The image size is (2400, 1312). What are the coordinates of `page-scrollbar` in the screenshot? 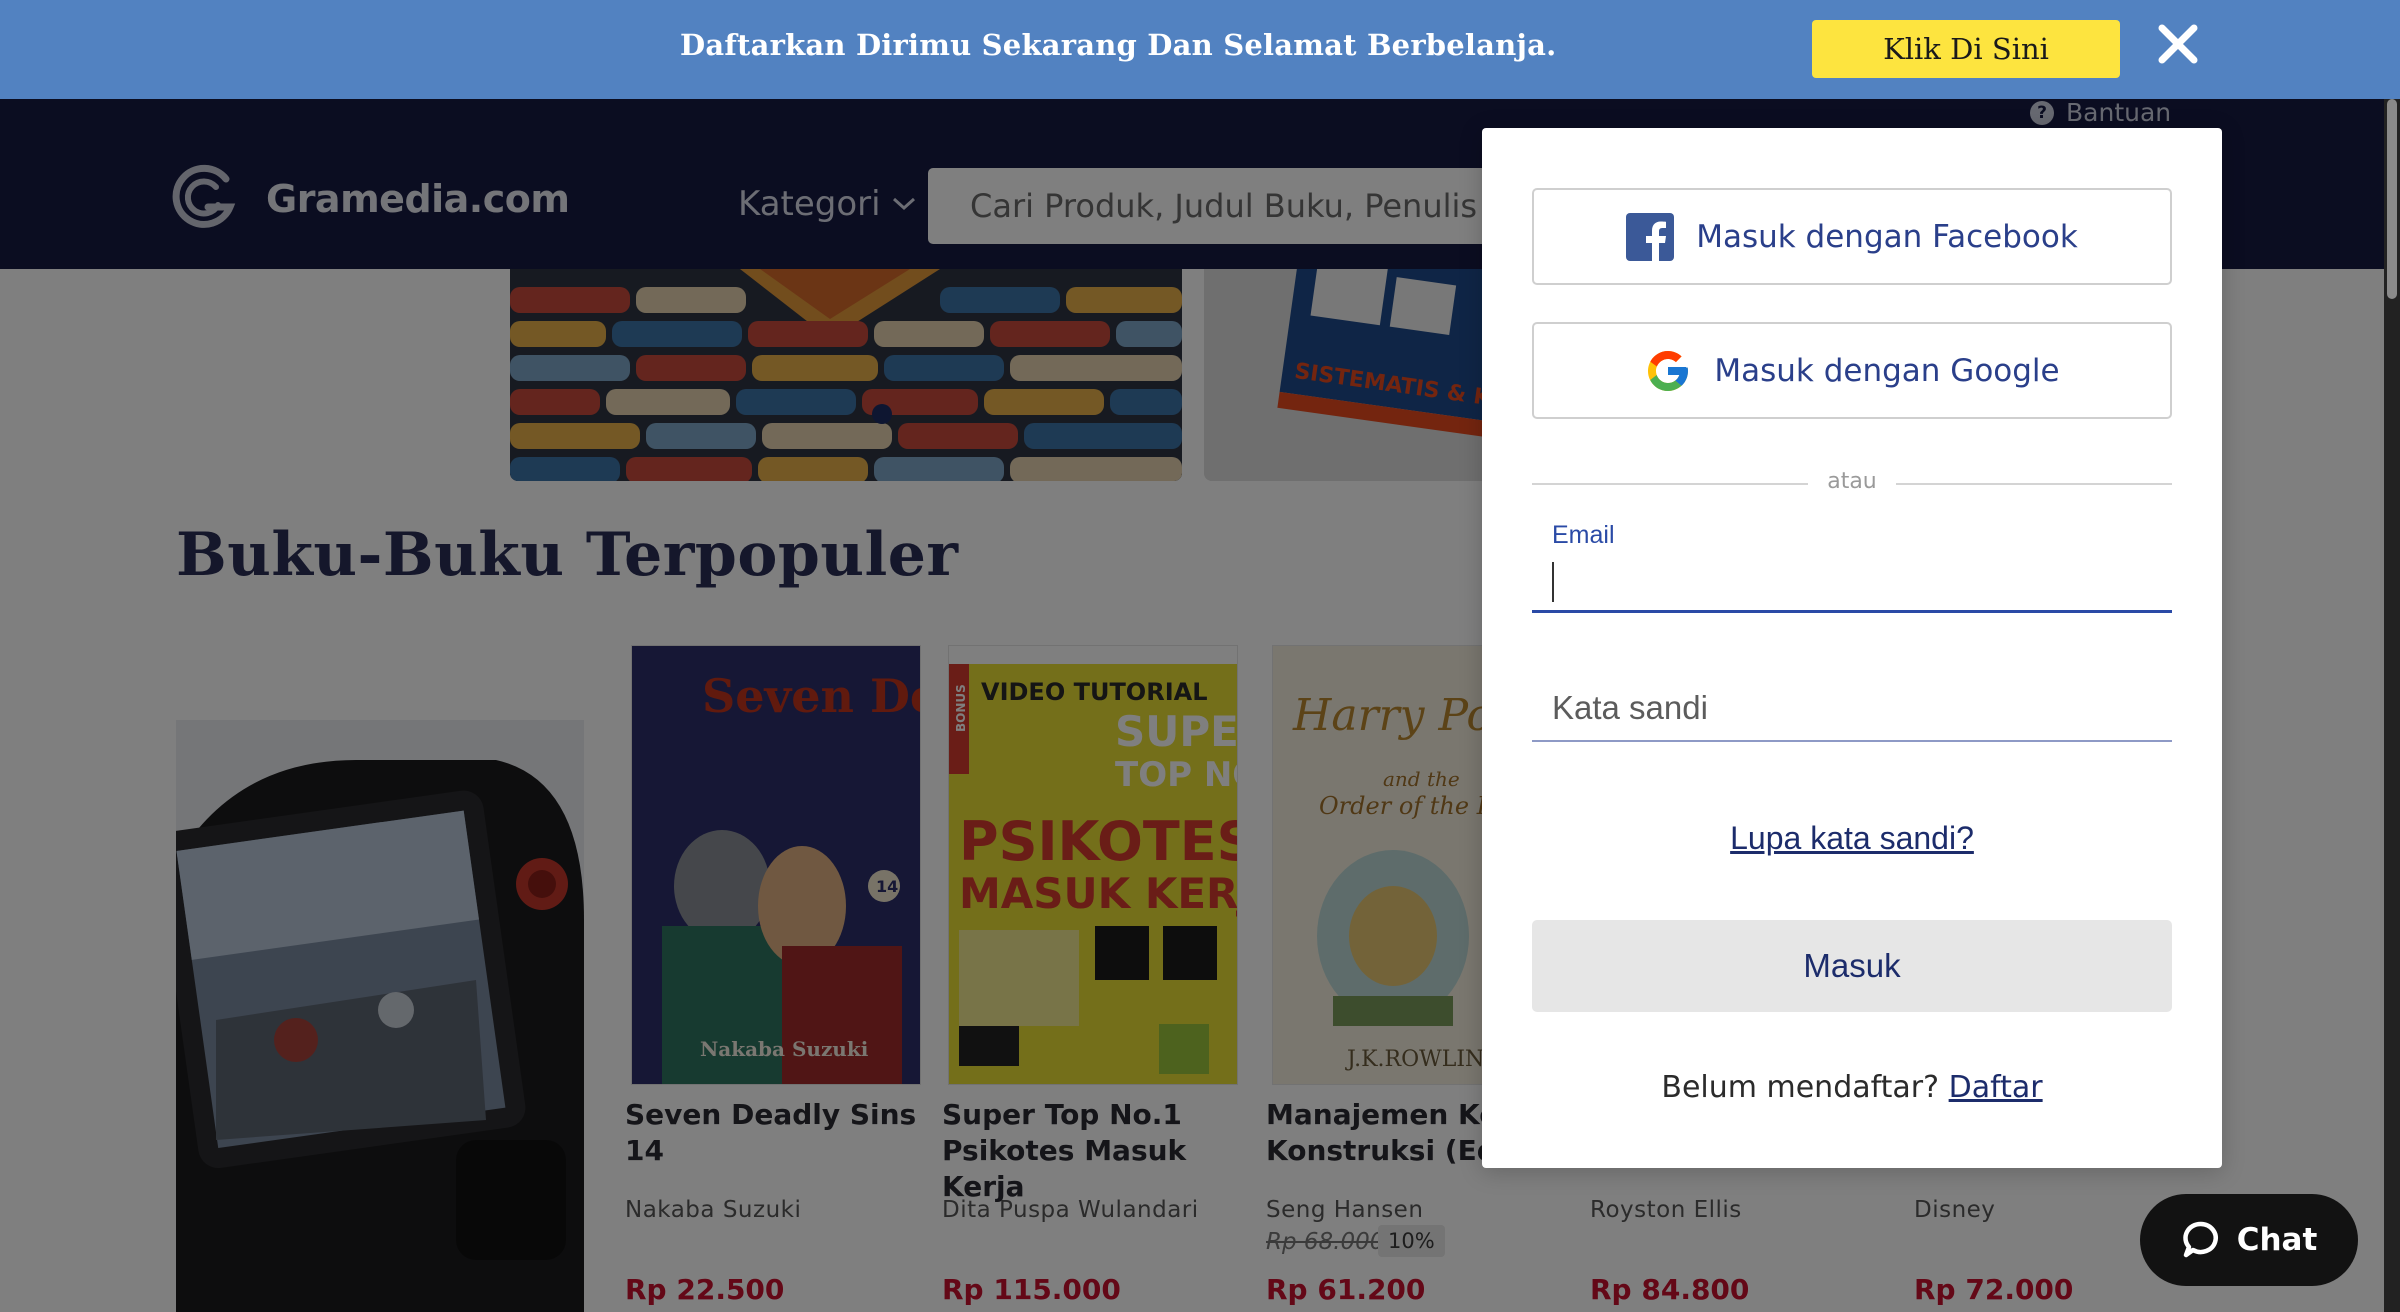 It's located at (2392, 705).